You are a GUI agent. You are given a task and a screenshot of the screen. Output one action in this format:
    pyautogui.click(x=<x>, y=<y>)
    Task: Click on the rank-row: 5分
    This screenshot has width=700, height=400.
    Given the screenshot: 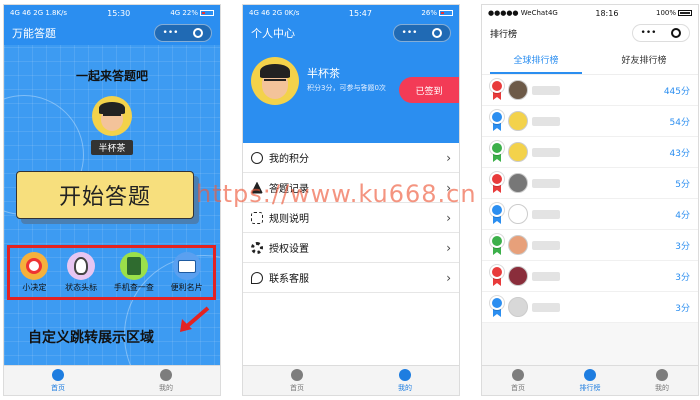 What is the action you would take?
    pyautogui.click(x=590, y=183)
    